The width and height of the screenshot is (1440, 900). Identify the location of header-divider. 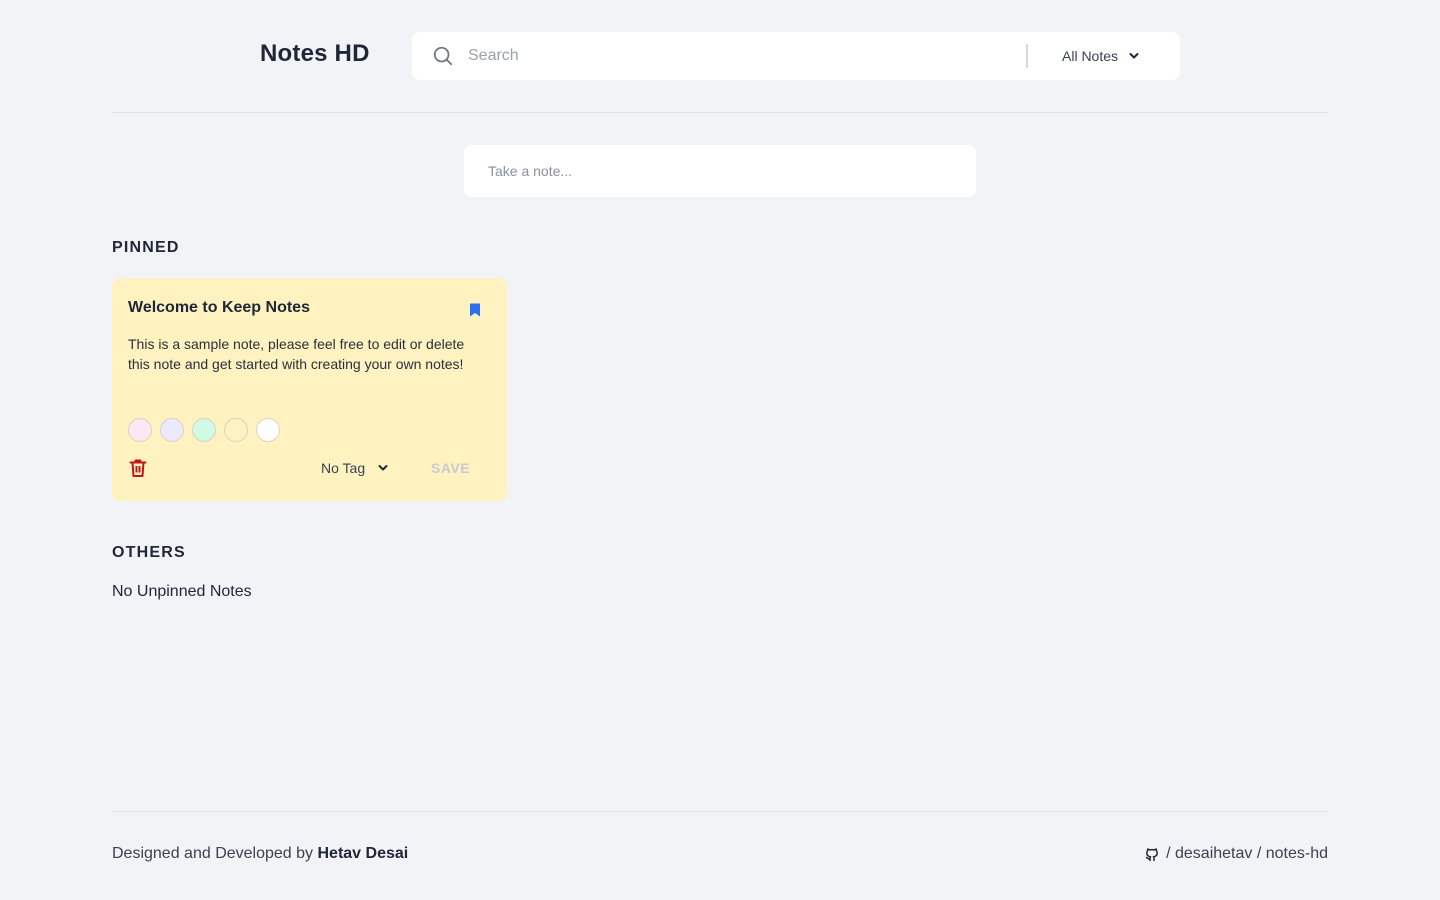
(720, 112).